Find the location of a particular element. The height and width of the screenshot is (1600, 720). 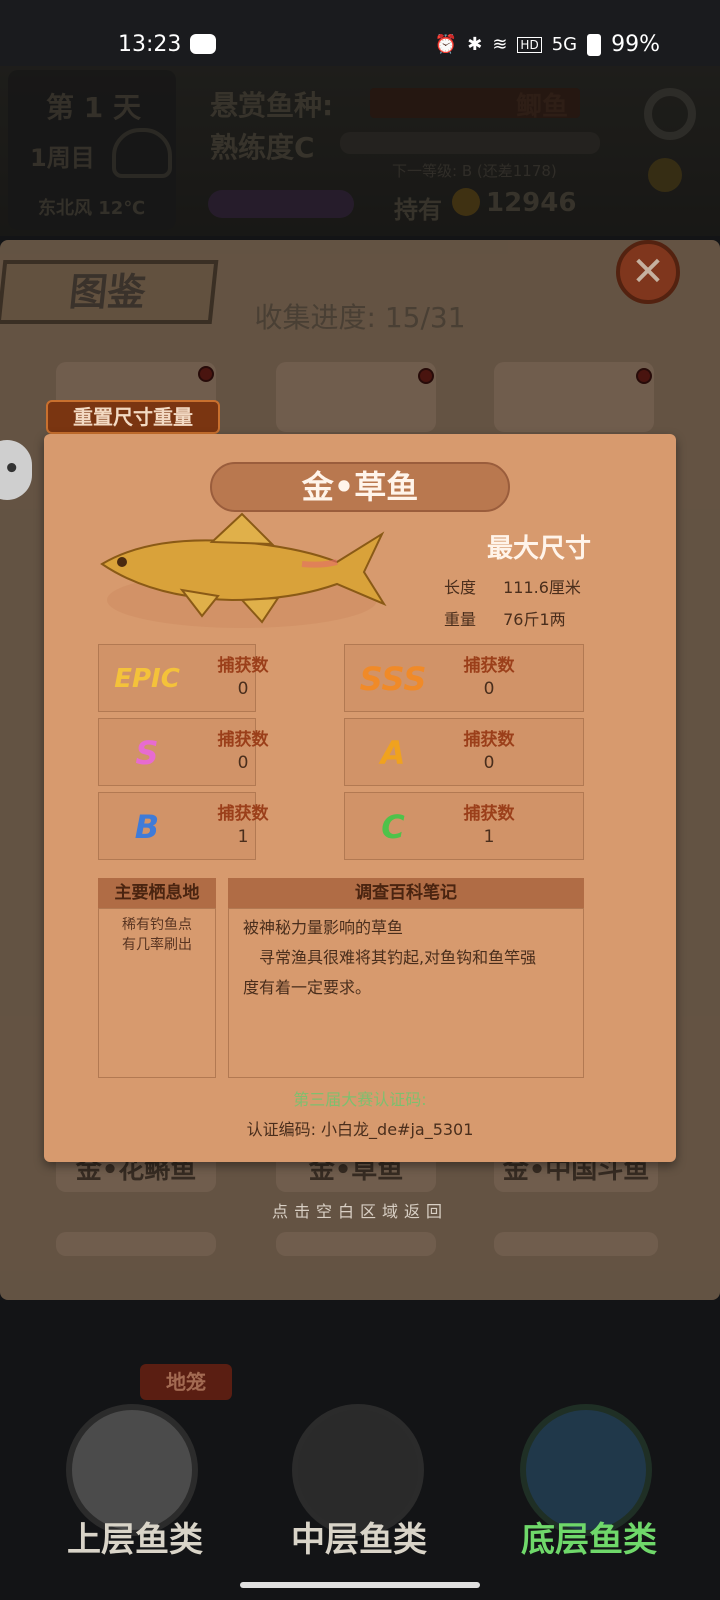

weight-row: 重量 76斤1两 is located at coordinates (544, 618).